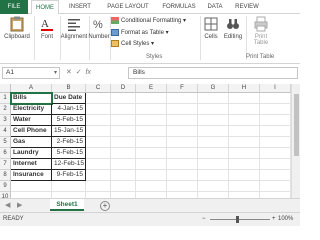  What do you see at coordinates (17, 28) in the screenshot?
I see `clipboard-group: Clipboard` at bounding box center [17, 28].